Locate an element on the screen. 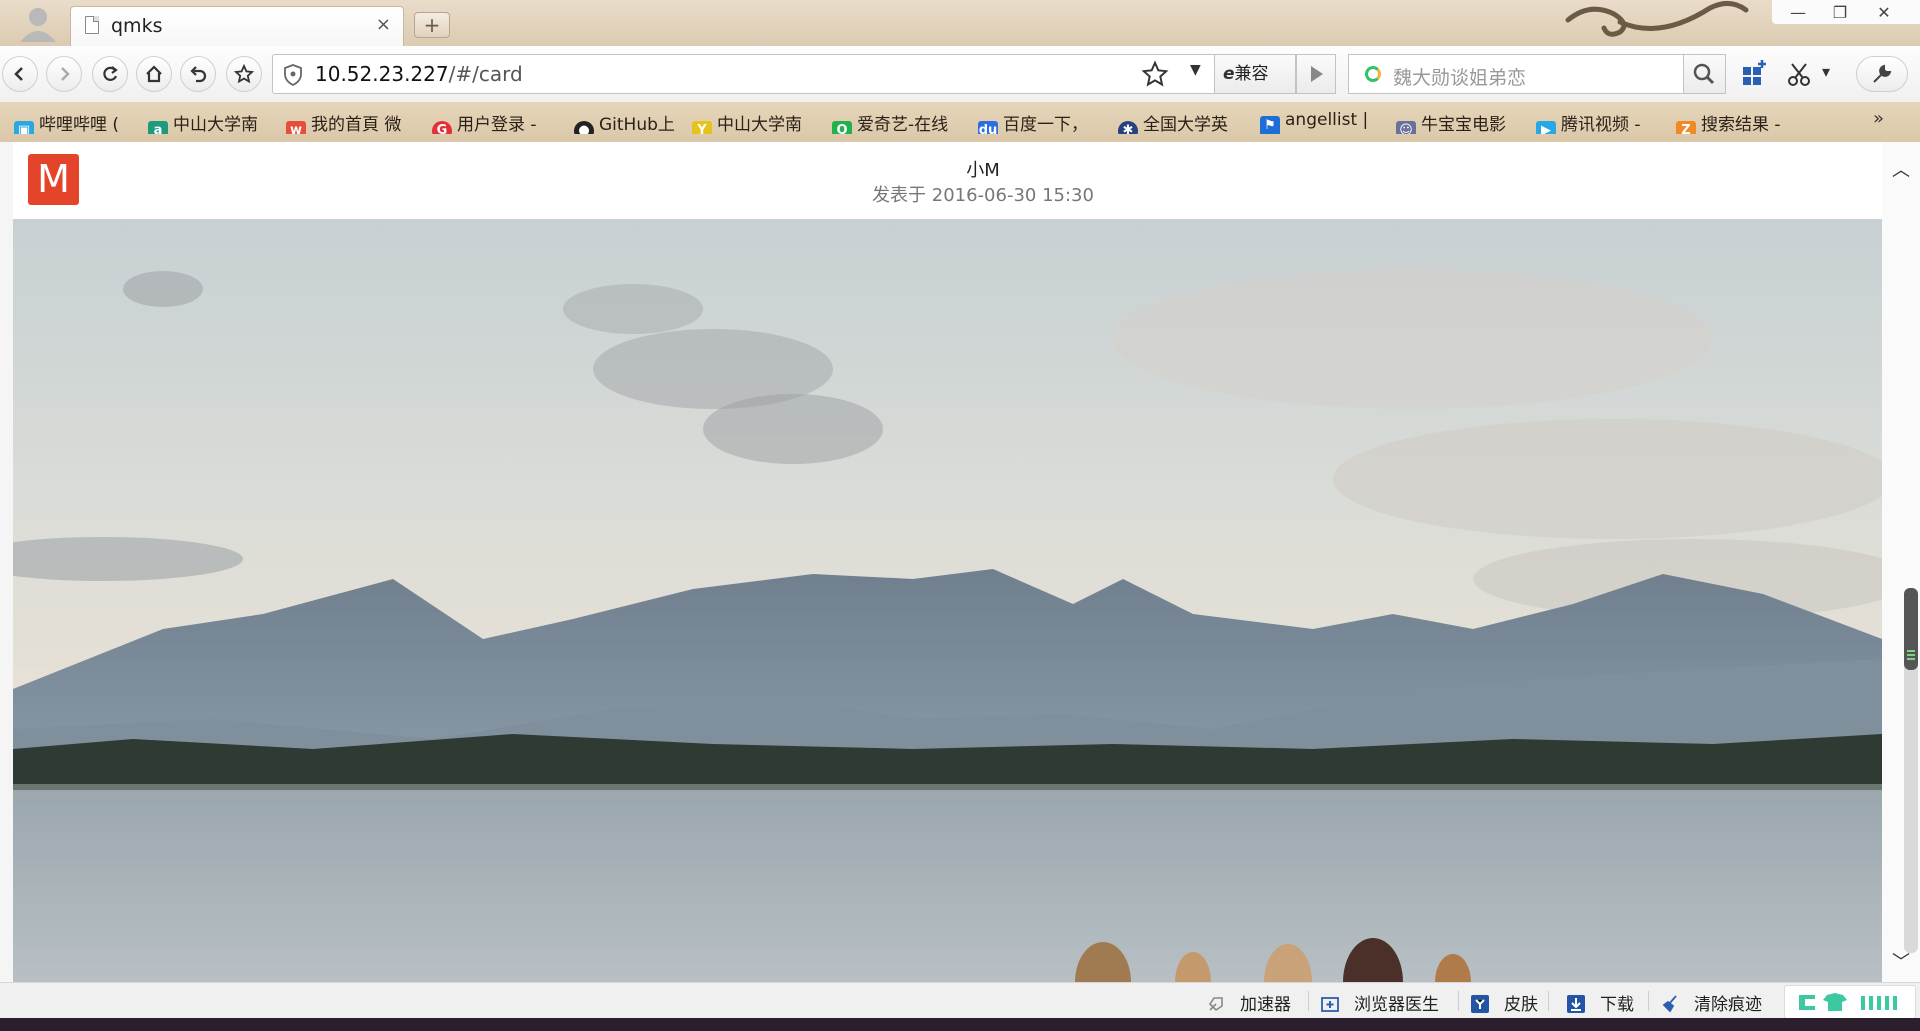 The image size is (1920, 1031). bookmark-item: Q 爱奇艺-在线 is located at coordinates (899, 122).